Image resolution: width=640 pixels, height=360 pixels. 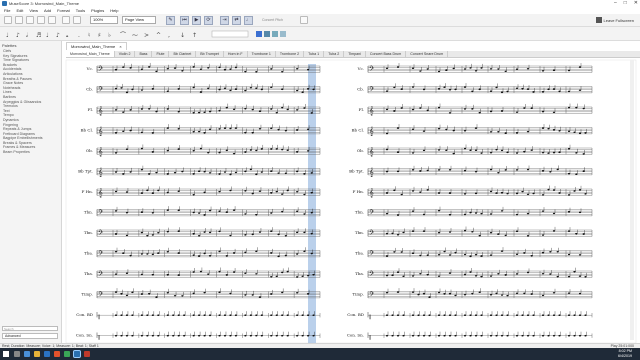 What do you see at coordinates (125, 54) in the screenshot?
I see `part-tab: Violin 2` at bounding box center [125, 54].